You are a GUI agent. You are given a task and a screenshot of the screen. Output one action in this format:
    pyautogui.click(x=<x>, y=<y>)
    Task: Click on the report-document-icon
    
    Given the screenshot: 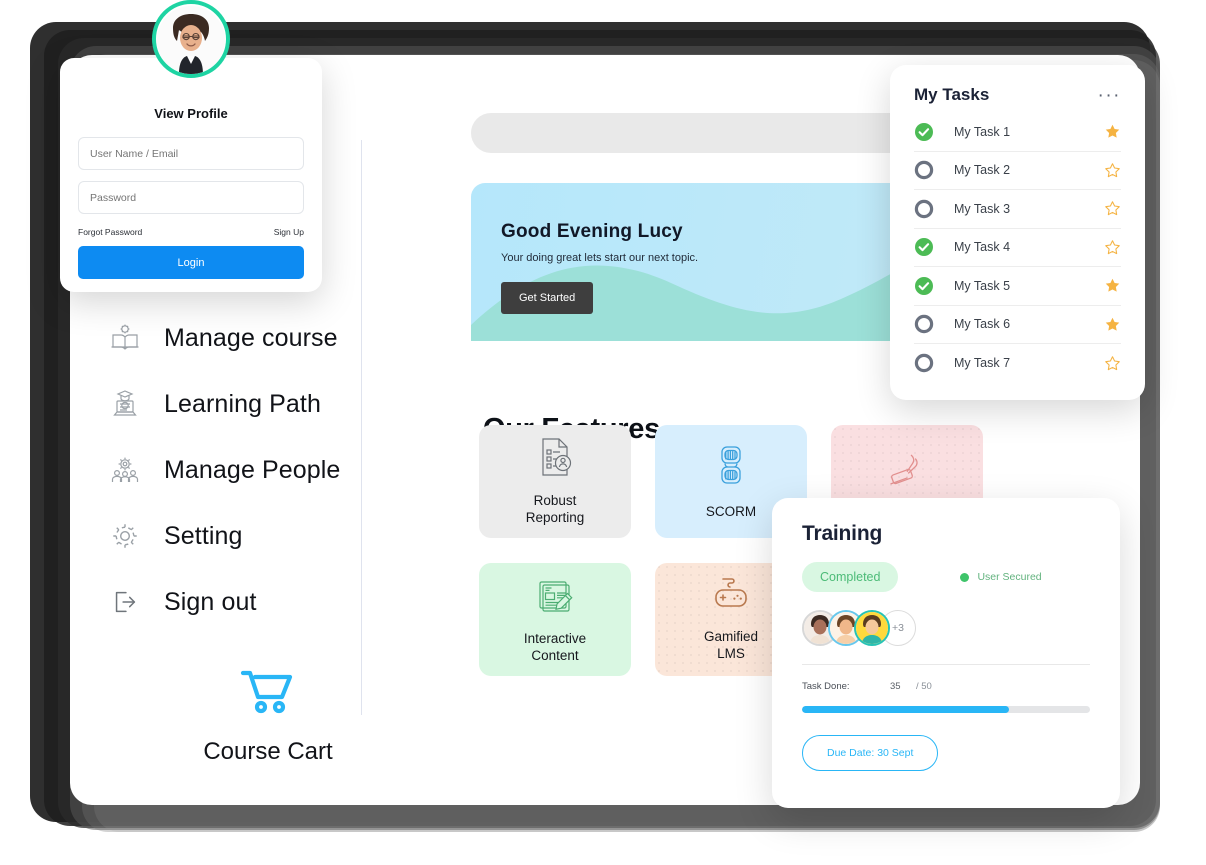 What is the action you would take?
    pyautogui.click(x=555, y=459)
    